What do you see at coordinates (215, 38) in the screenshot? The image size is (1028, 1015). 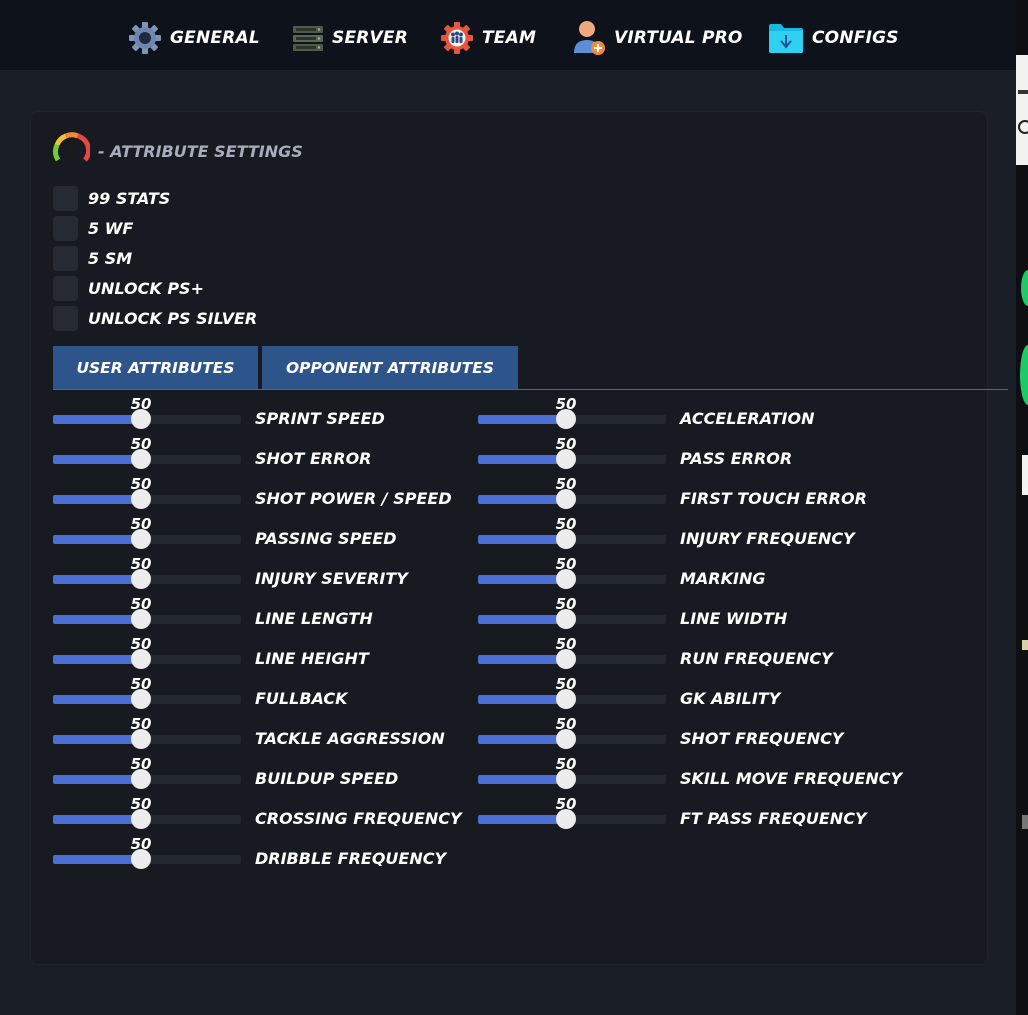 I see `nav-label: GENERAL` at bounding box center [215, 38].